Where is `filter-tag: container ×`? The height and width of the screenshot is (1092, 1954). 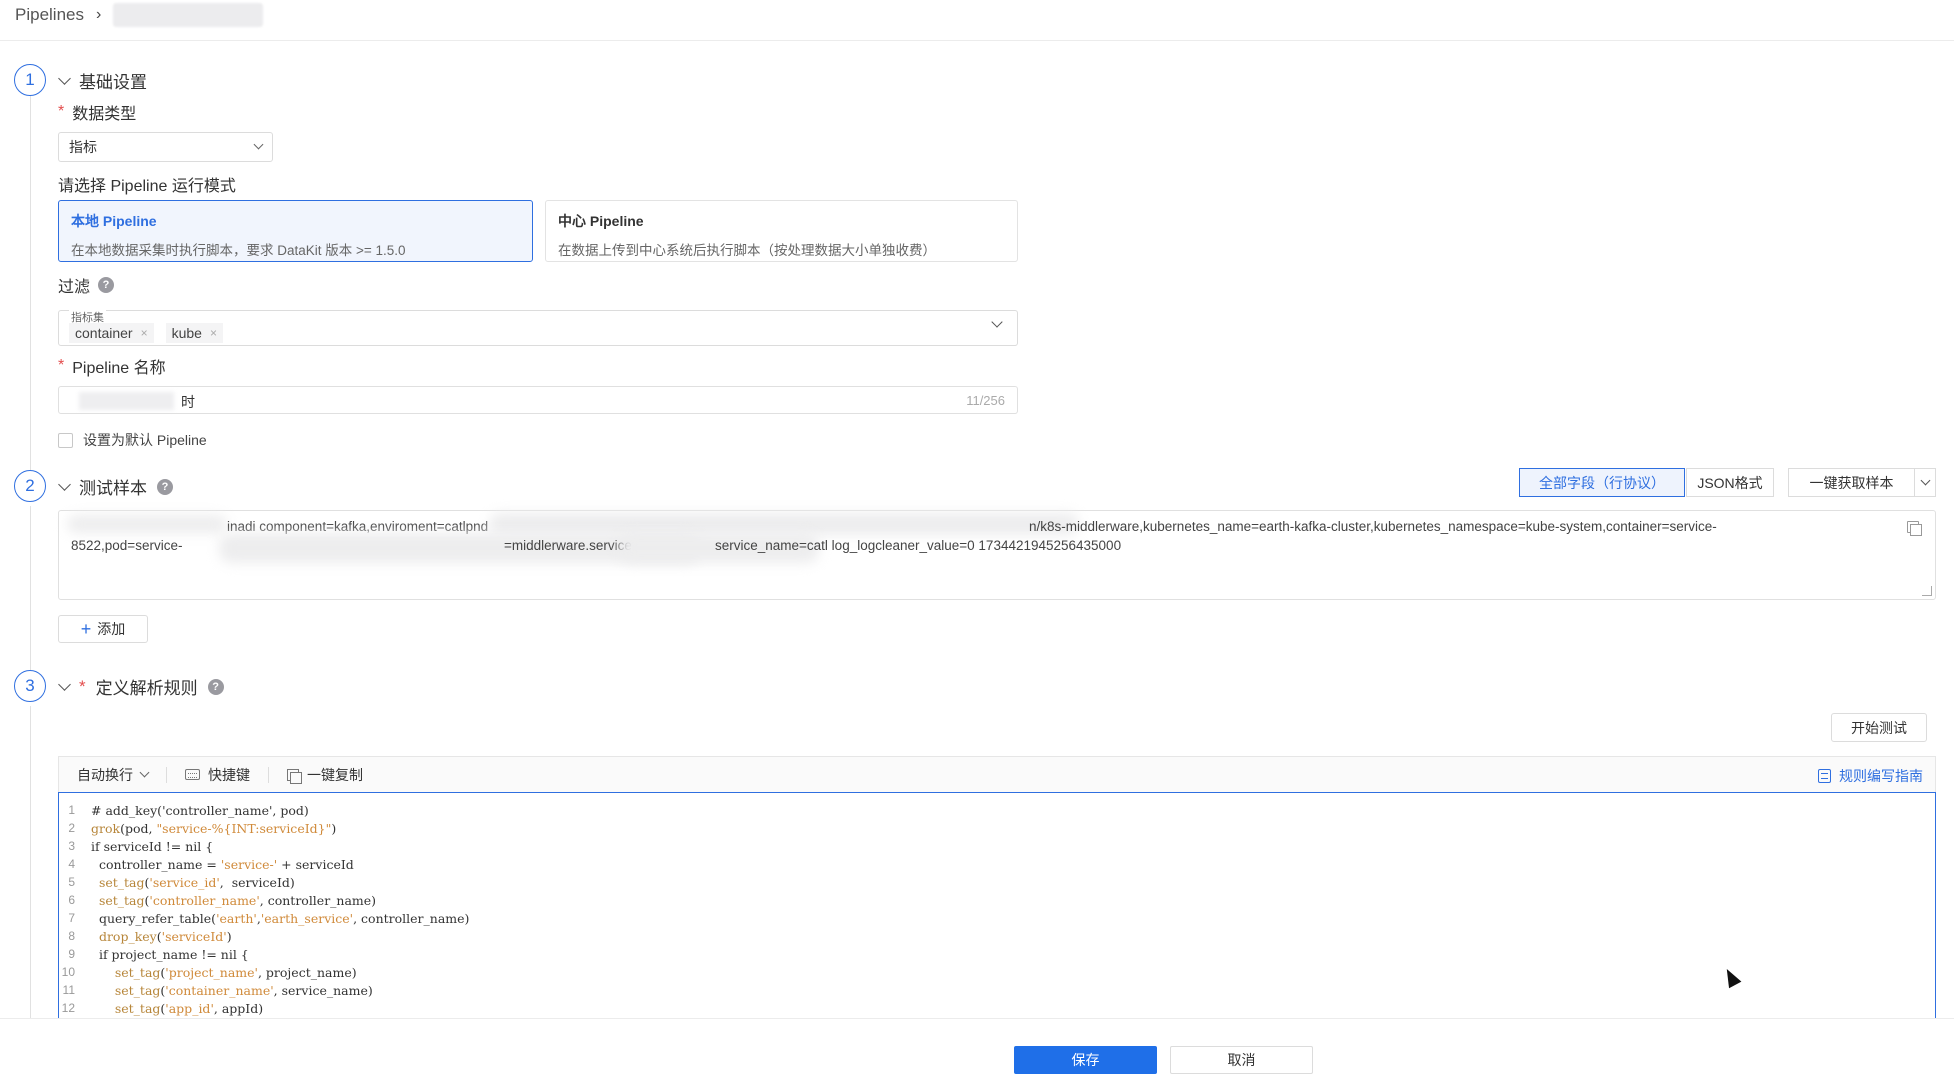
filter-tag: container × is located at coordinates (111, 333).